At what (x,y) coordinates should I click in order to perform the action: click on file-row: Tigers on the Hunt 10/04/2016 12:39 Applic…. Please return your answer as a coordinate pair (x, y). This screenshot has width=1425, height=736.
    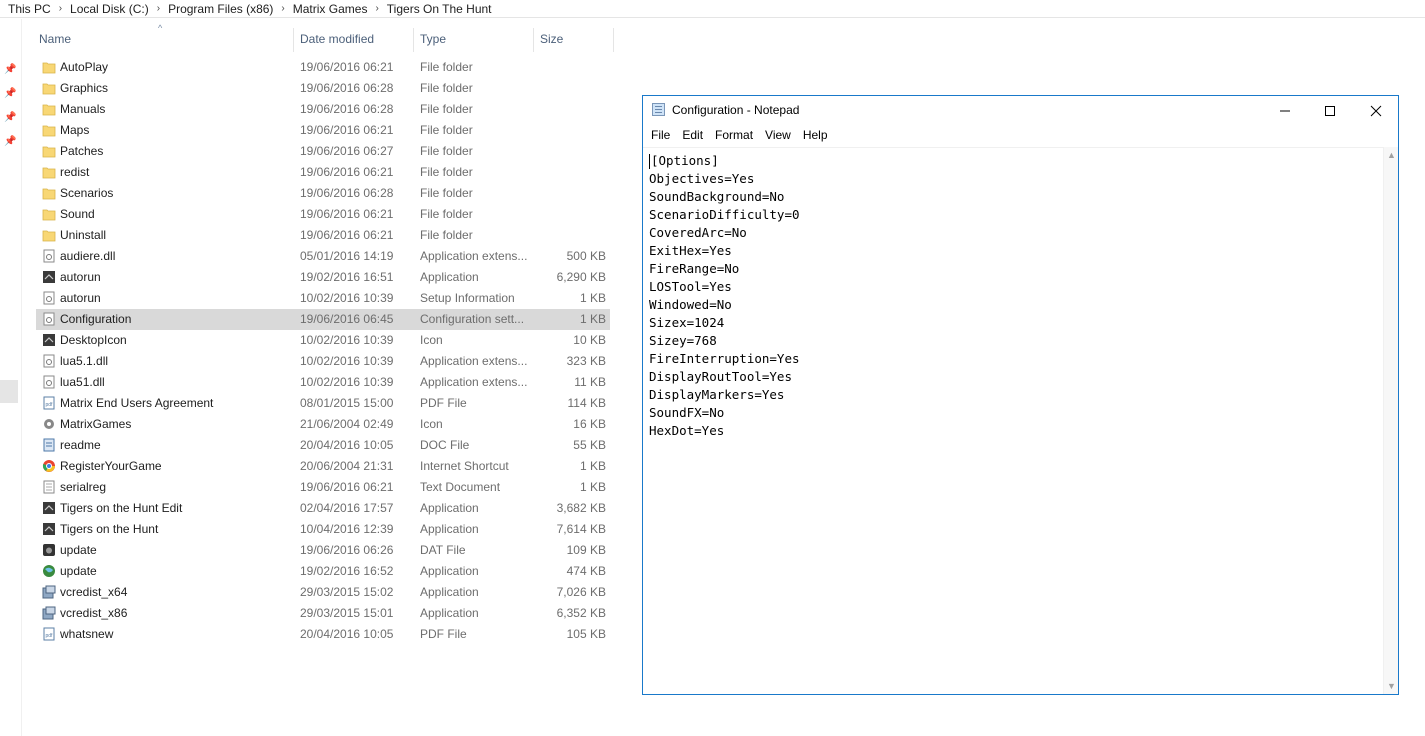
    Looking at the image, I should click on (323, 529).